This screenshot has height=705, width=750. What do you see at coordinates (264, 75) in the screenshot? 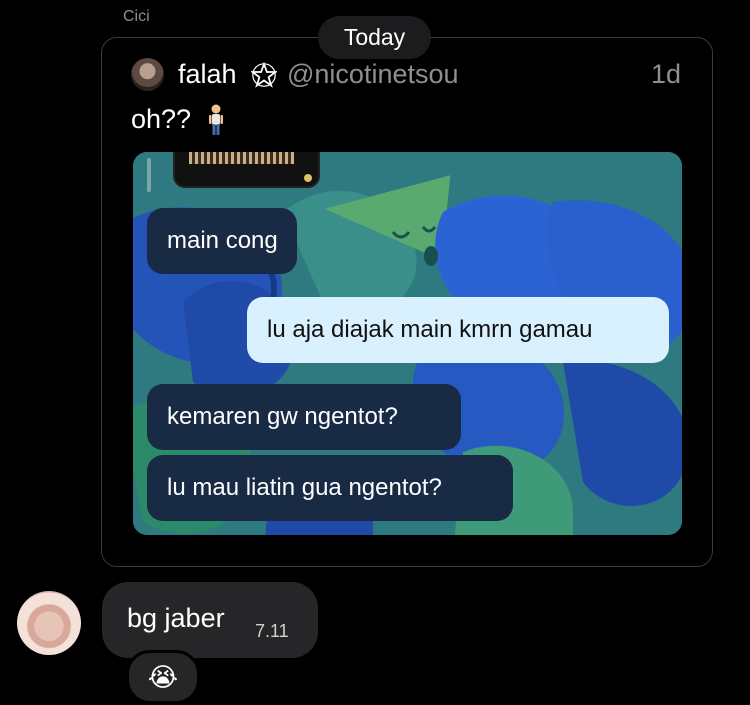
I see `pentagram-icon` at bounding box center [264, 75].